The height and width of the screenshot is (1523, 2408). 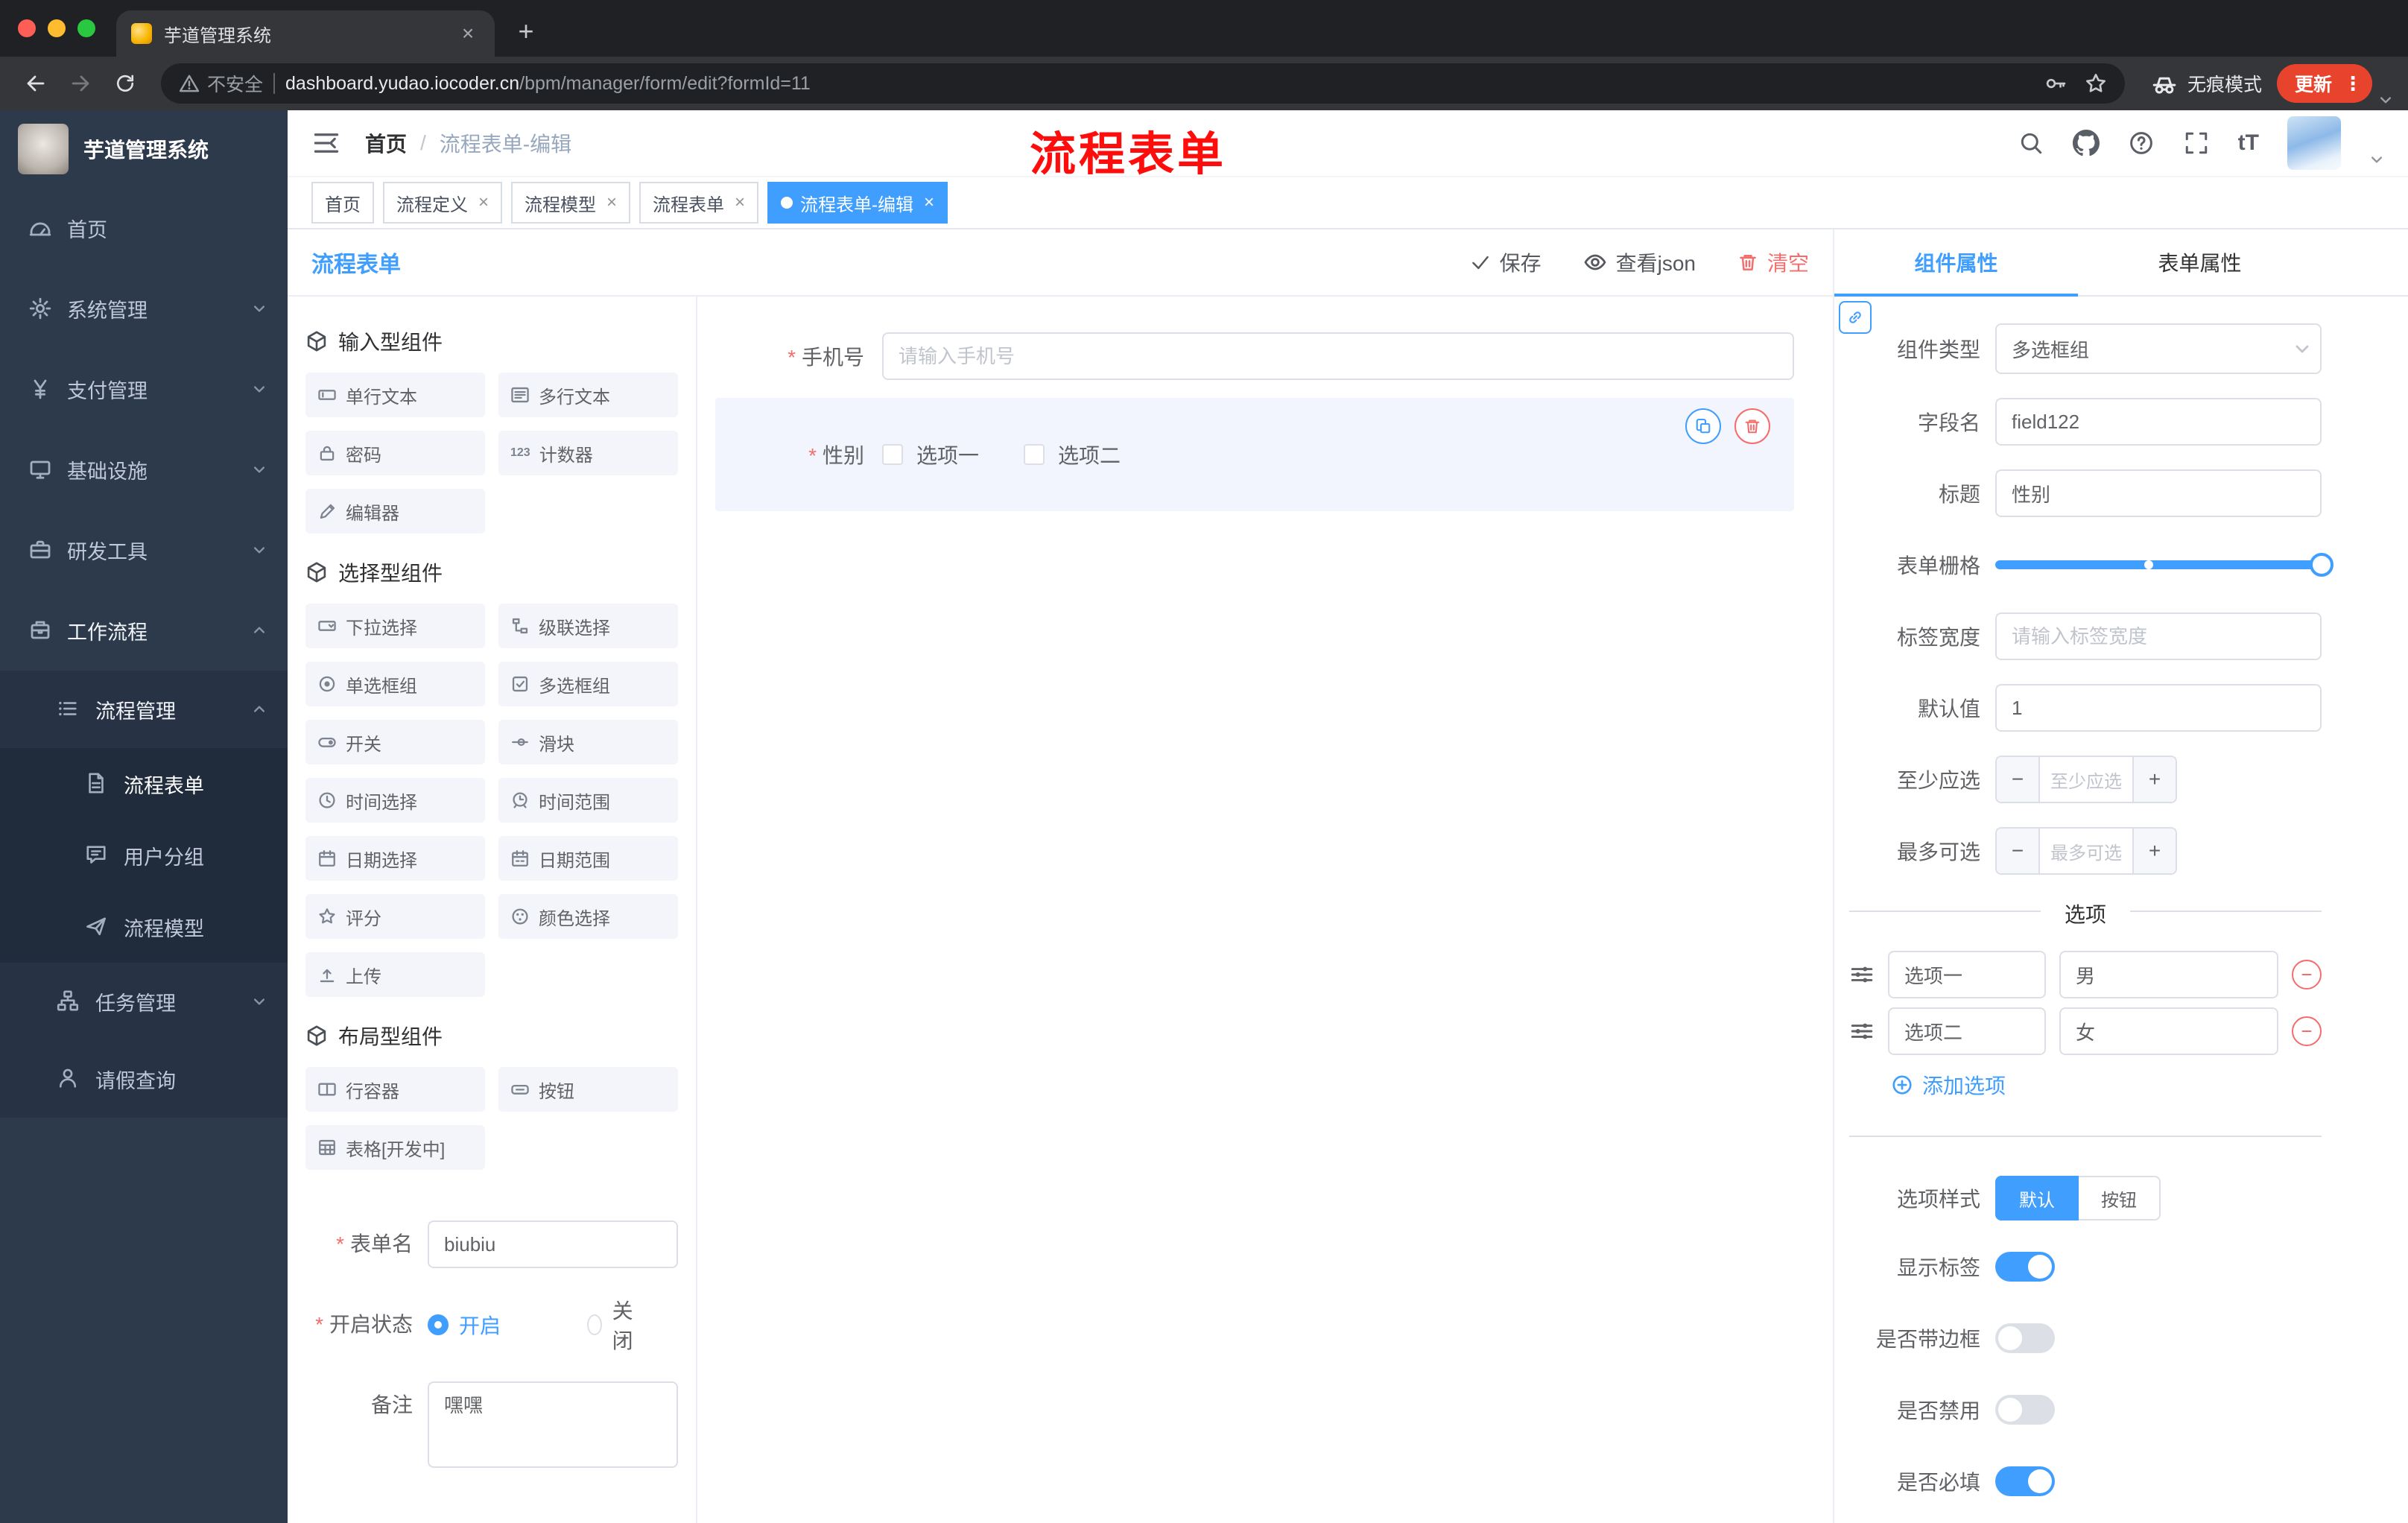 I want to click on slider-track, so click(x=2164, y=565).